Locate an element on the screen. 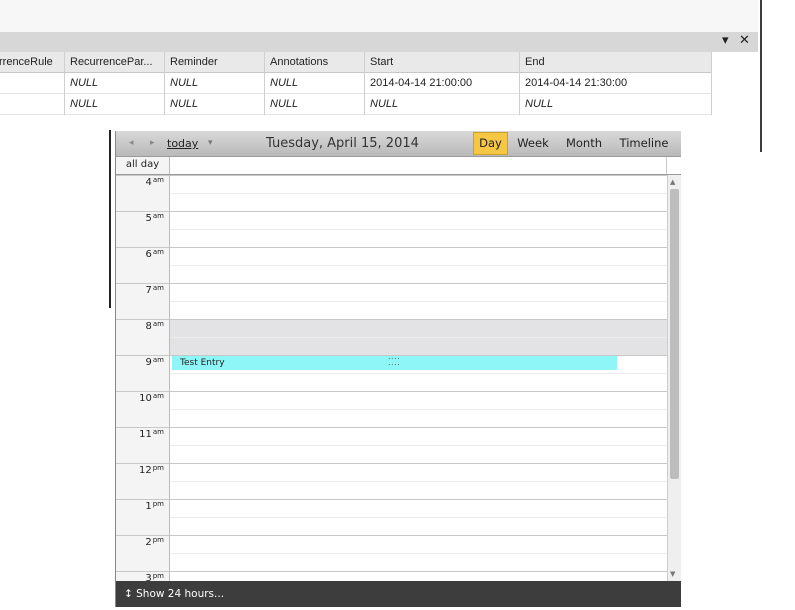 Image resolution: width=795 pixels, height=610 pixels. hour-meridiem: pm is located at coordinates (158, 504).